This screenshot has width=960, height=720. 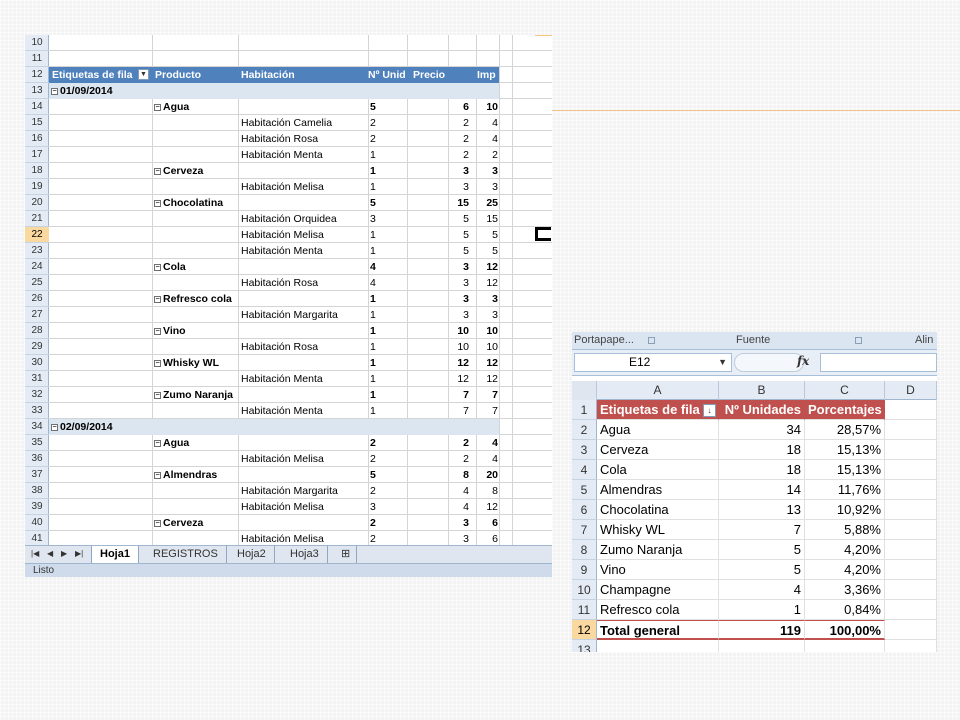 What do you see at coordinates (911, 410) in the screenshot?
I see `pivot-header-d` at bounding box center [911, 410].